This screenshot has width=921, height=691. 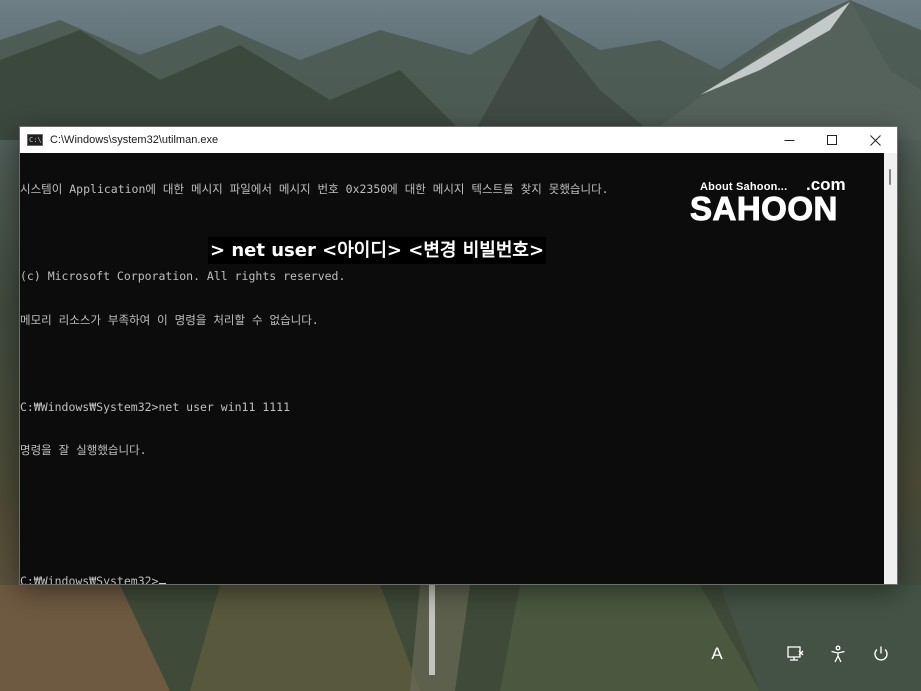 I want to click on command-annotation: > net user <아이디> <변경 비빌번호>, so click(x=377, y=250).